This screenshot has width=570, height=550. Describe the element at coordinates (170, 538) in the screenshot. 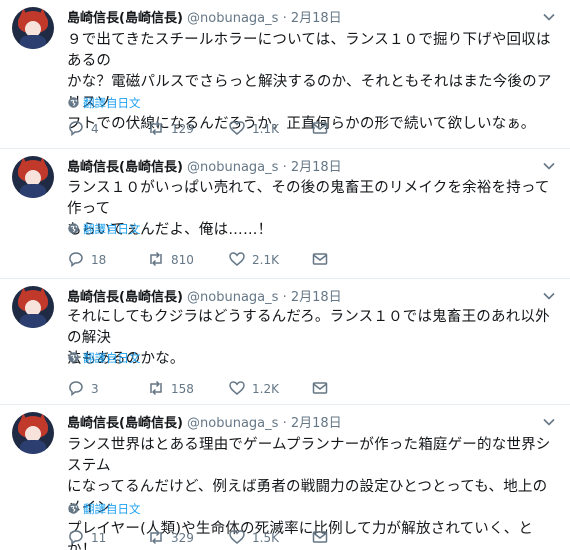

I see `retweet-button: 329` at that location.